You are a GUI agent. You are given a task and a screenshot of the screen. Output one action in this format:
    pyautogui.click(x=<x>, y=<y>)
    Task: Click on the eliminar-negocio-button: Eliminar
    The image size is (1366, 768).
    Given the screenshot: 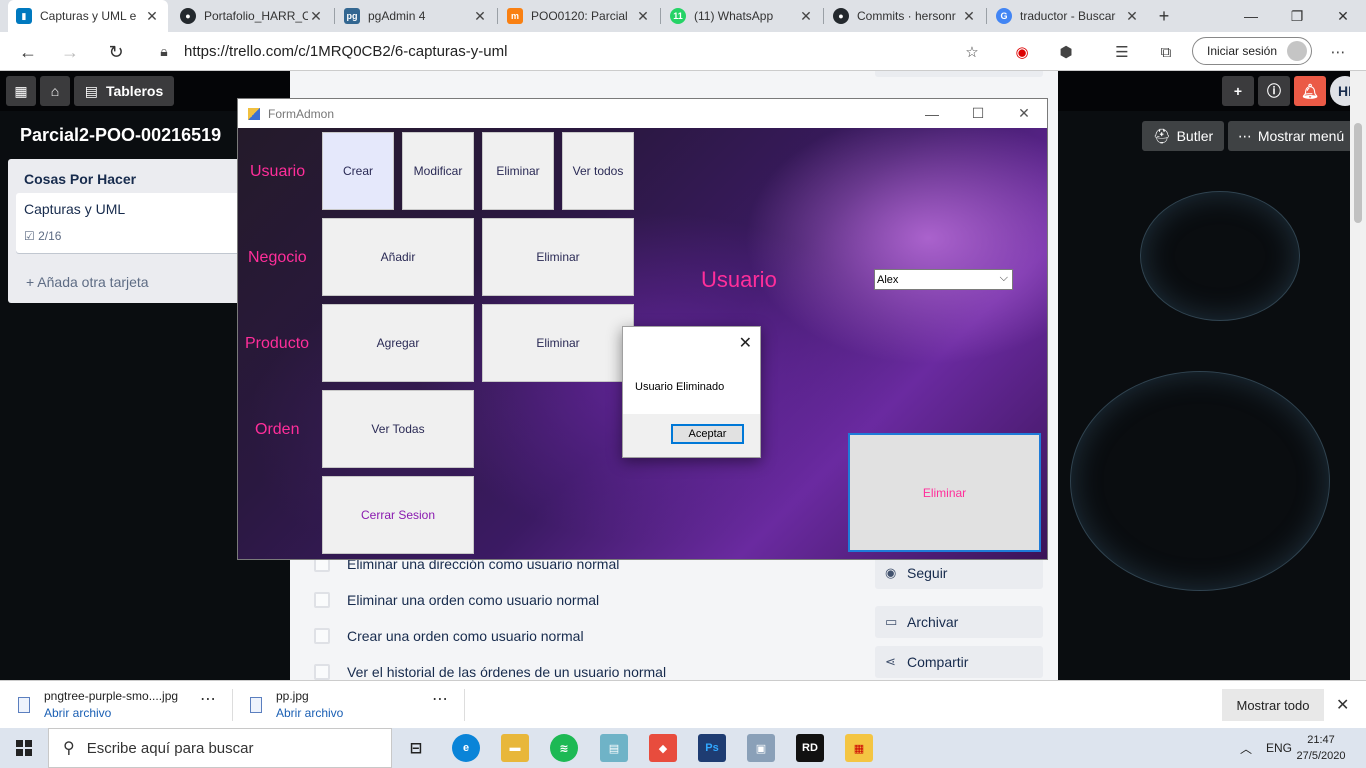 What is the action you would take?
    pyautogui.click(x=558, y=257)
    